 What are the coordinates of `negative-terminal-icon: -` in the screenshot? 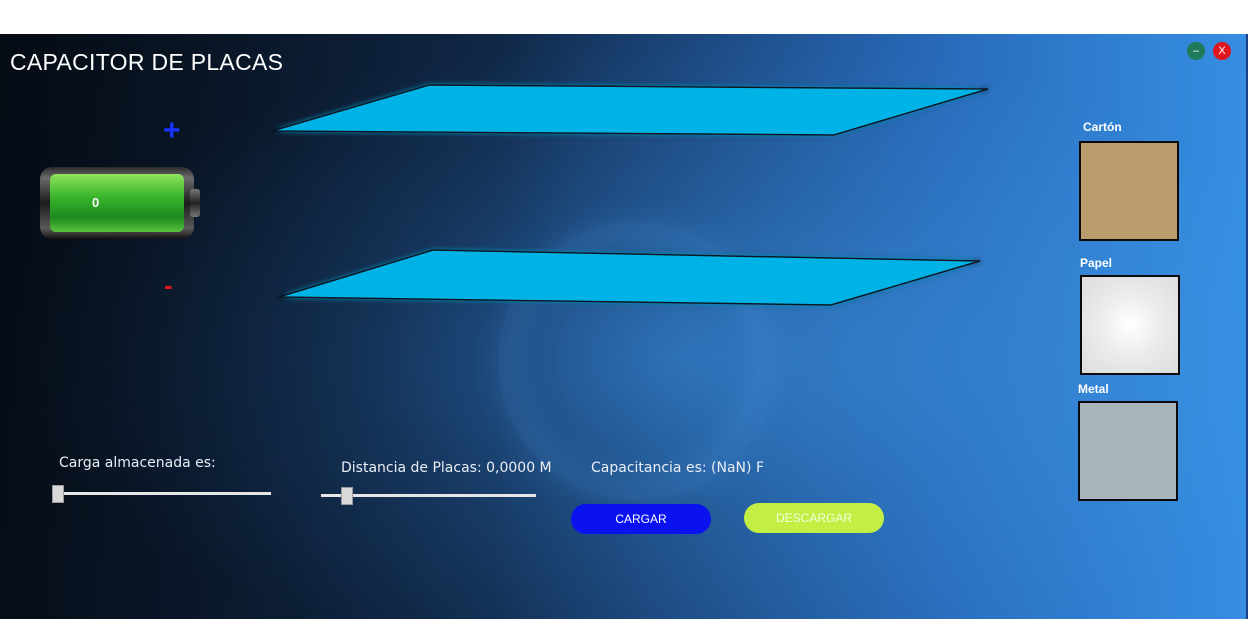 It's located at (168, 285).